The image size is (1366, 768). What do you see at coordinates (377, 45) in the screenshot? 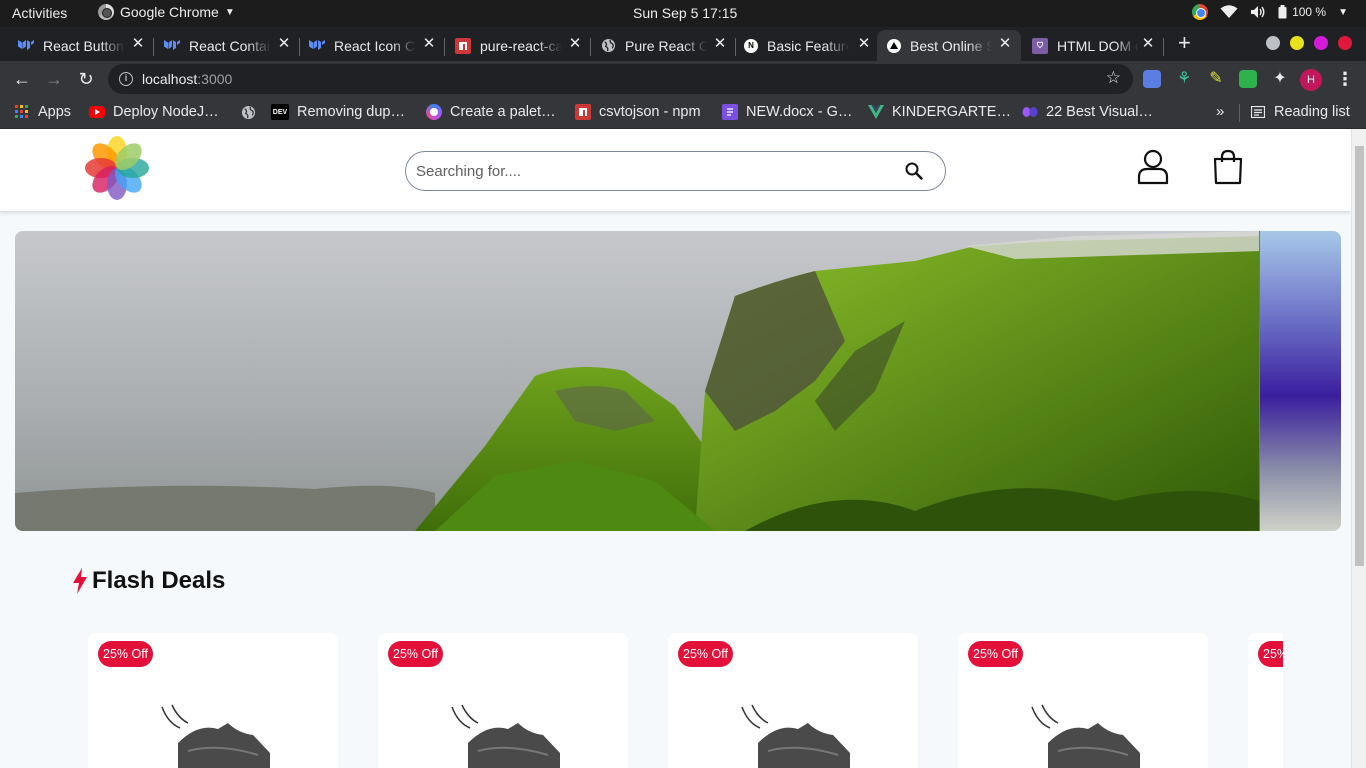
I see `tab-react-icon: React Icon Co ✕` at bounding box center [377, 45].